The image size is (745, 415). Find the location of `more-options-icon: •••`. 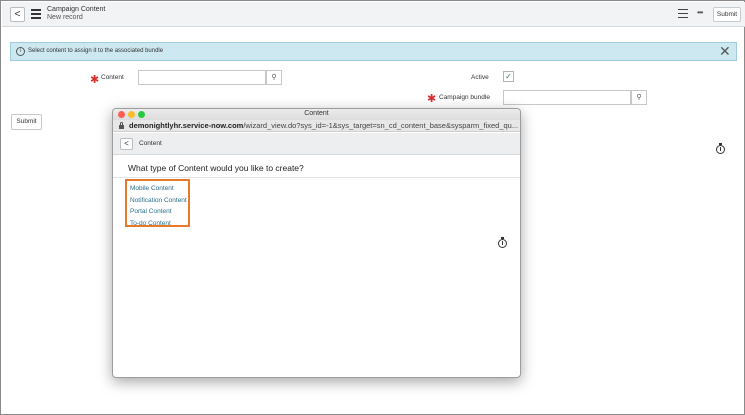

more-options-icon: ••• is located at coordinates (700, 12).